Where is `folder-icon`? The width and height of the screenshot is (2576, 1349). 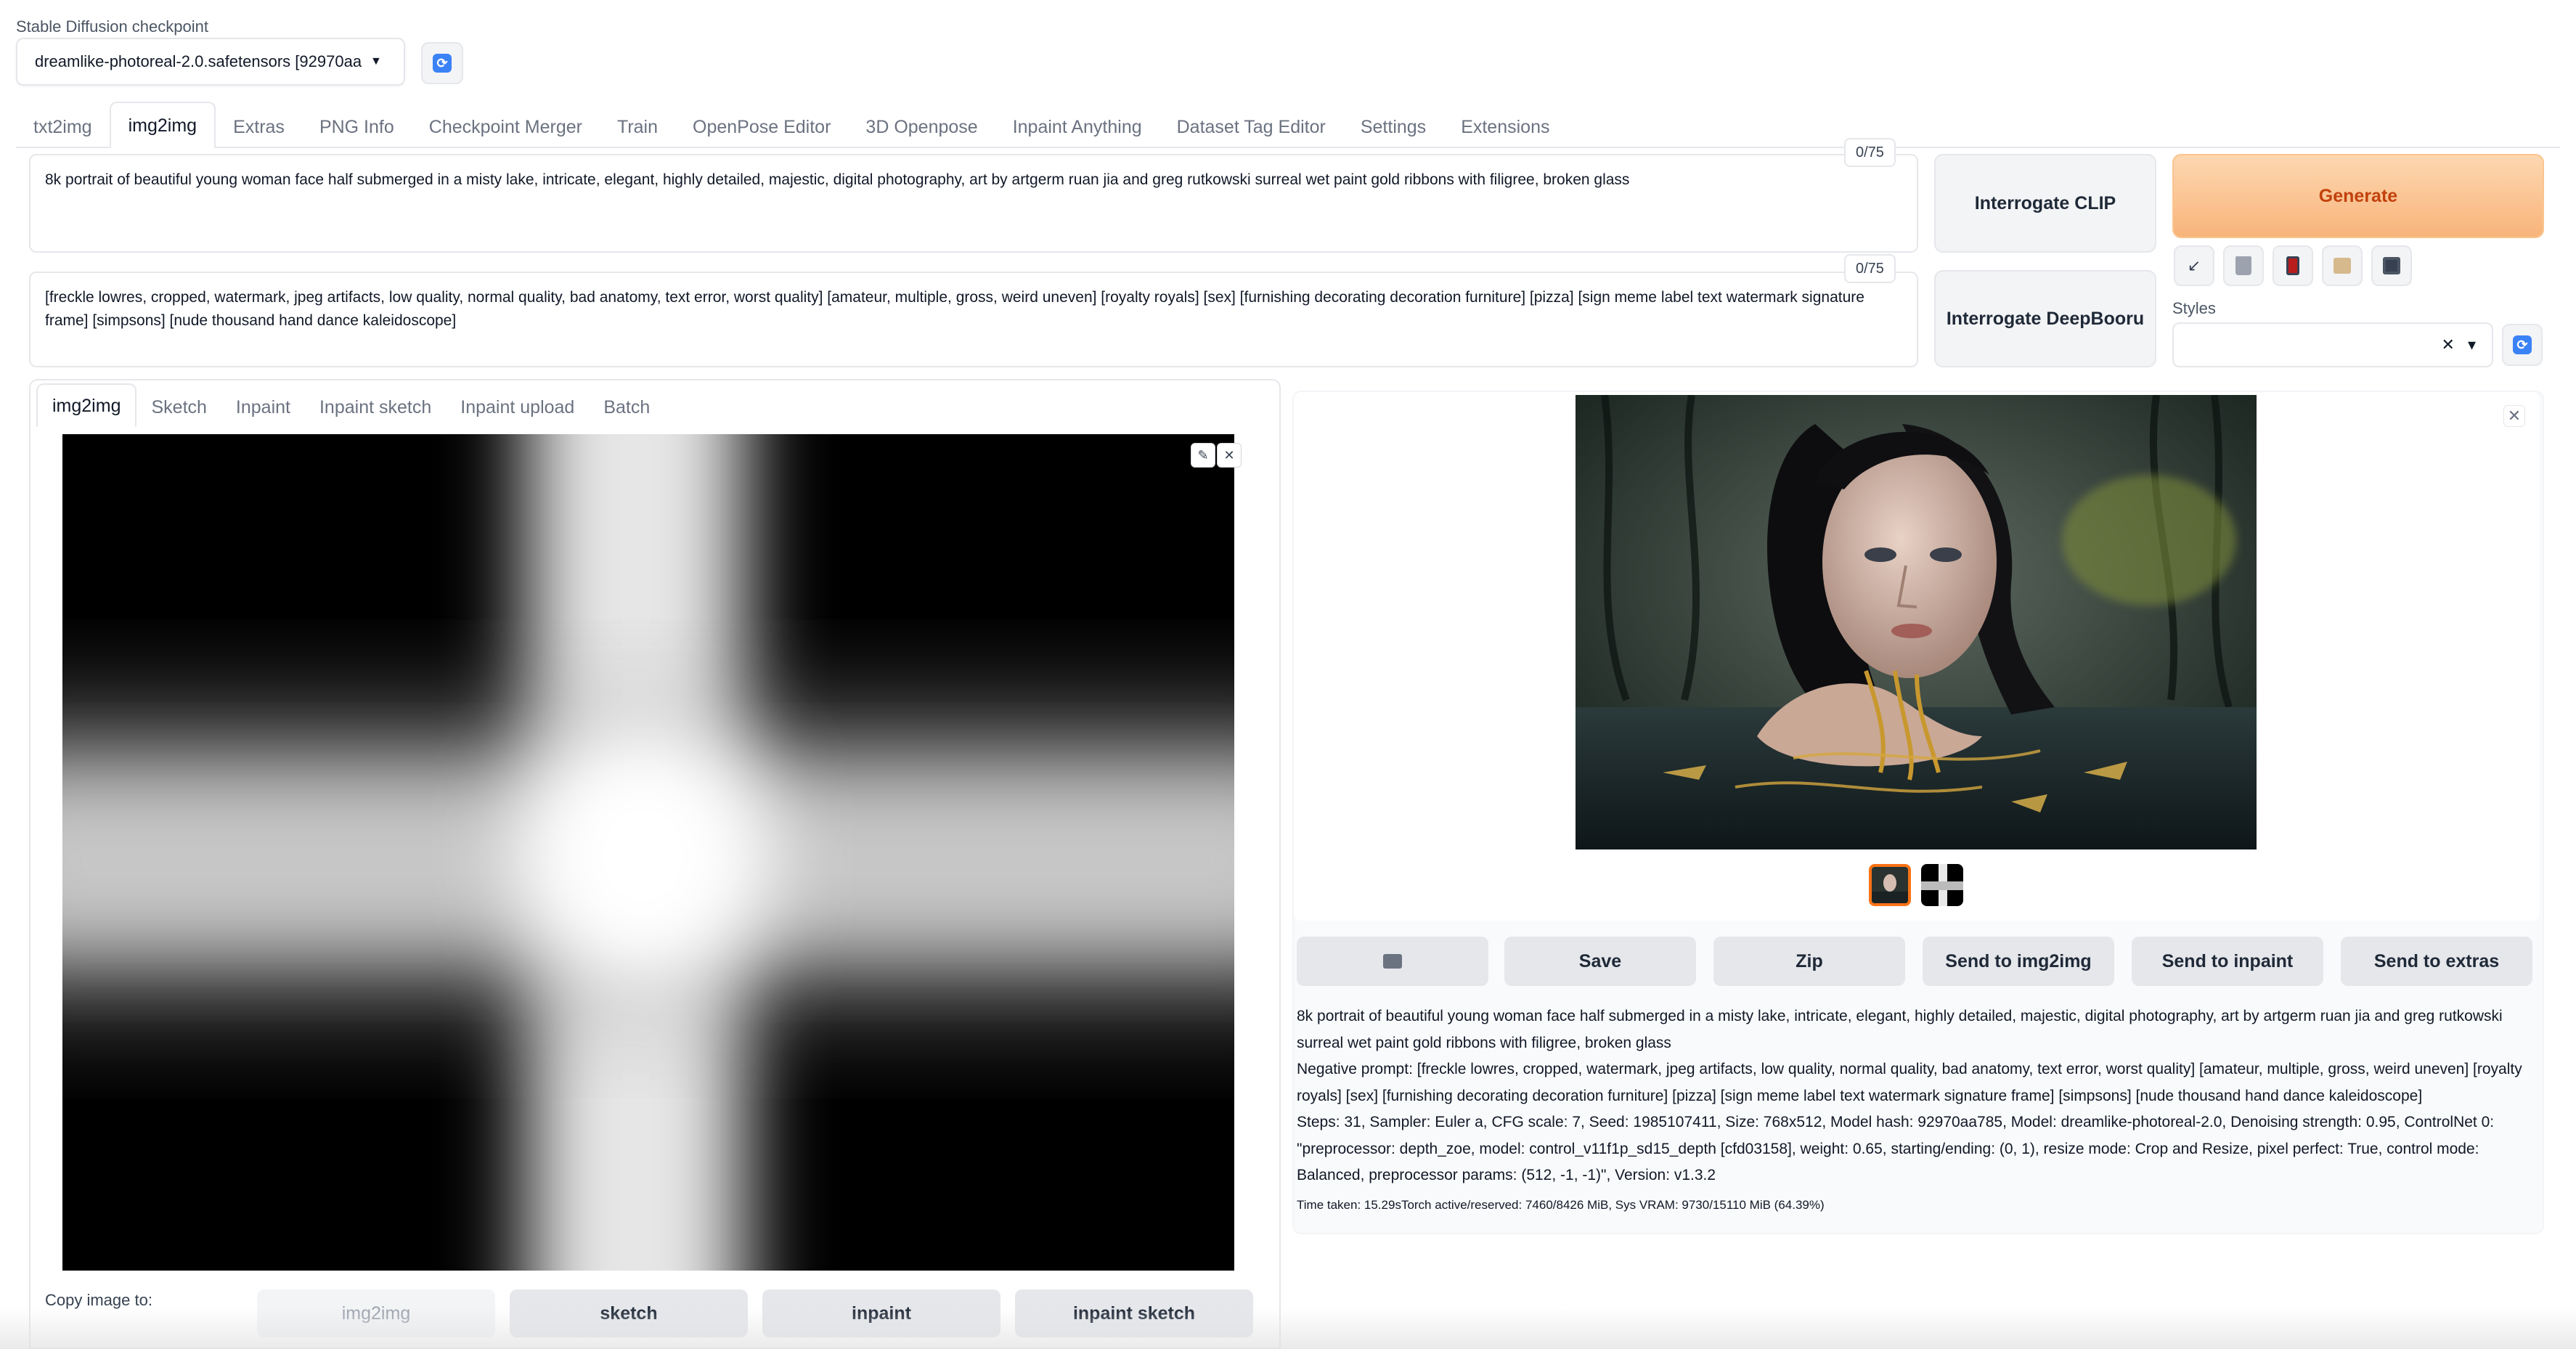 folder-icon is located at coordinates (1392, 961).